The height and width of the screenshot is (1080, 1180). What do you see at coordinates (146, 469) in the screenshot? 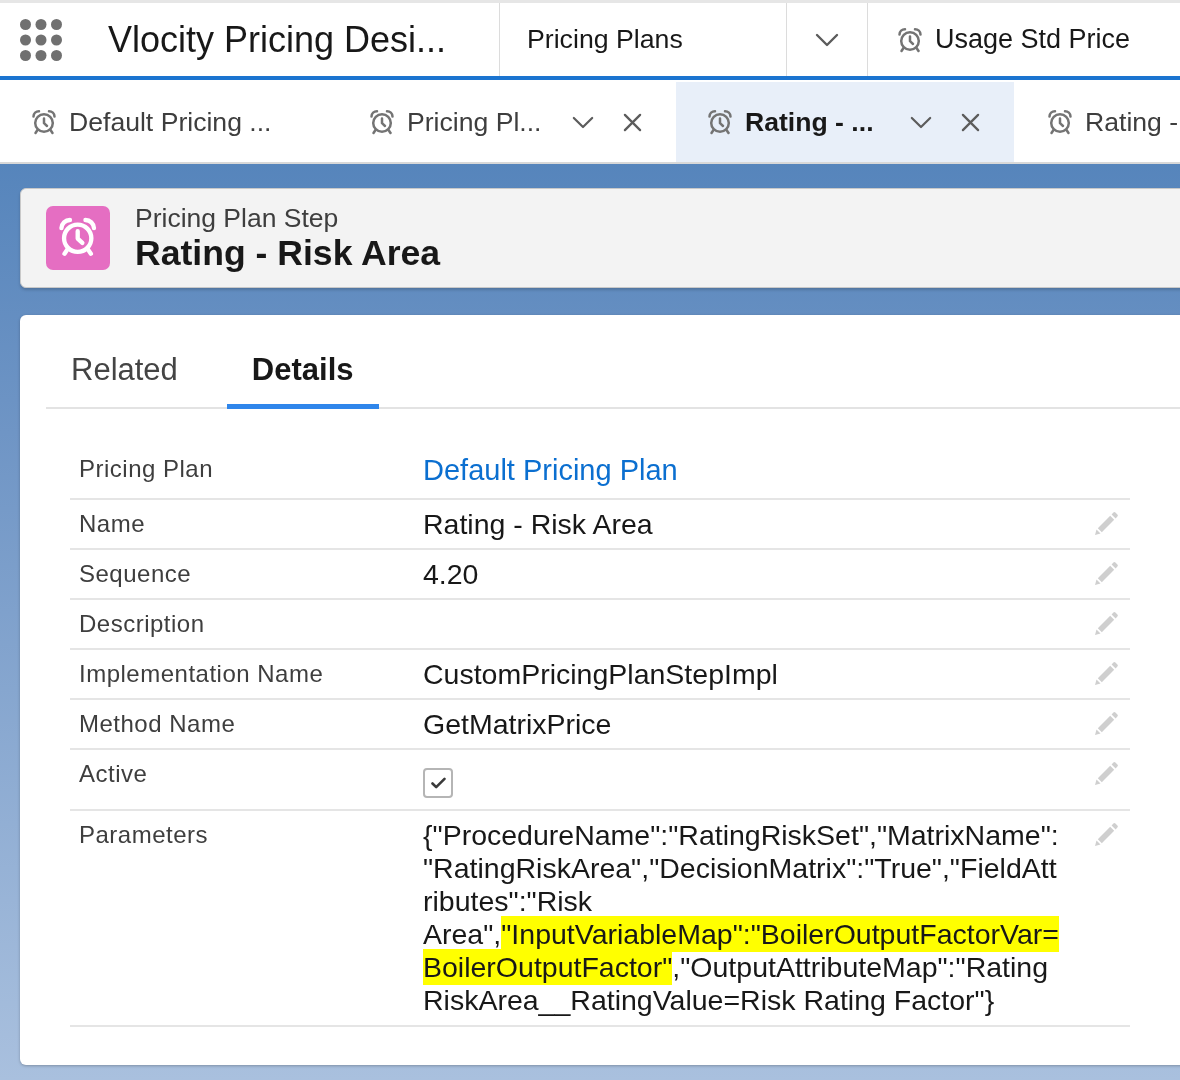
I see `field-label: Pricing Plan` at bounding box center [146, 469].